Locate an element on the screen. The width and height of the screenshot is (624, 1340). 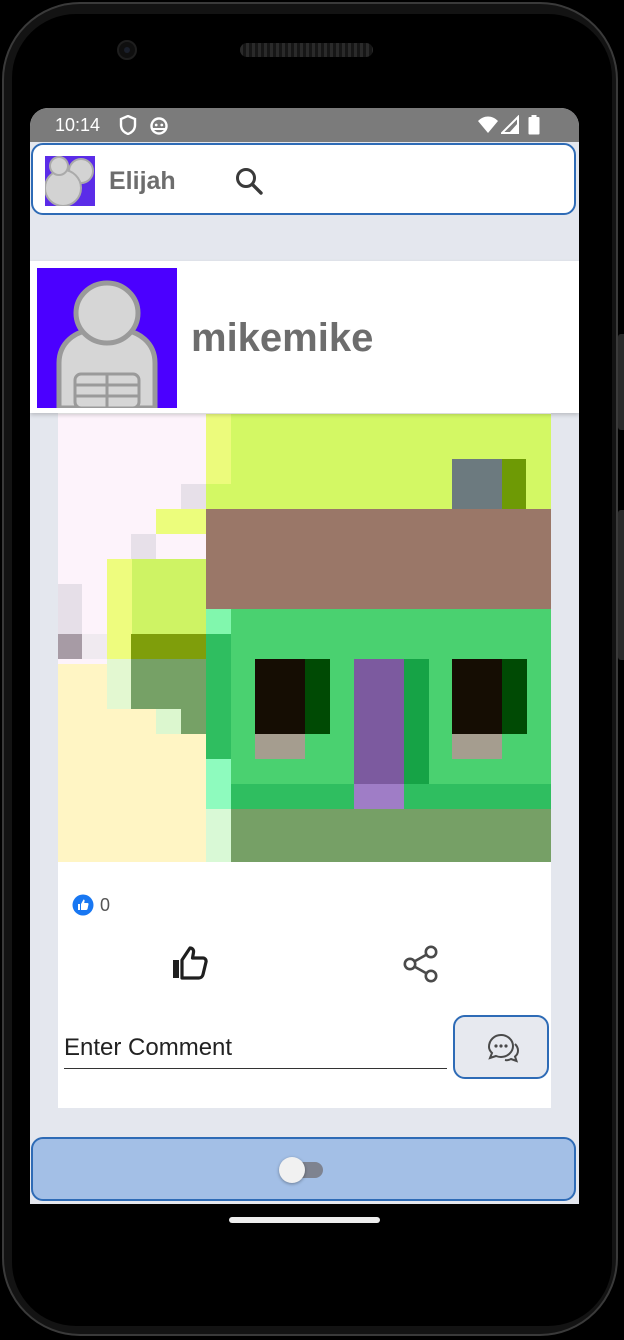
status-bar: 10:14 is located at coordinates (304, 125).